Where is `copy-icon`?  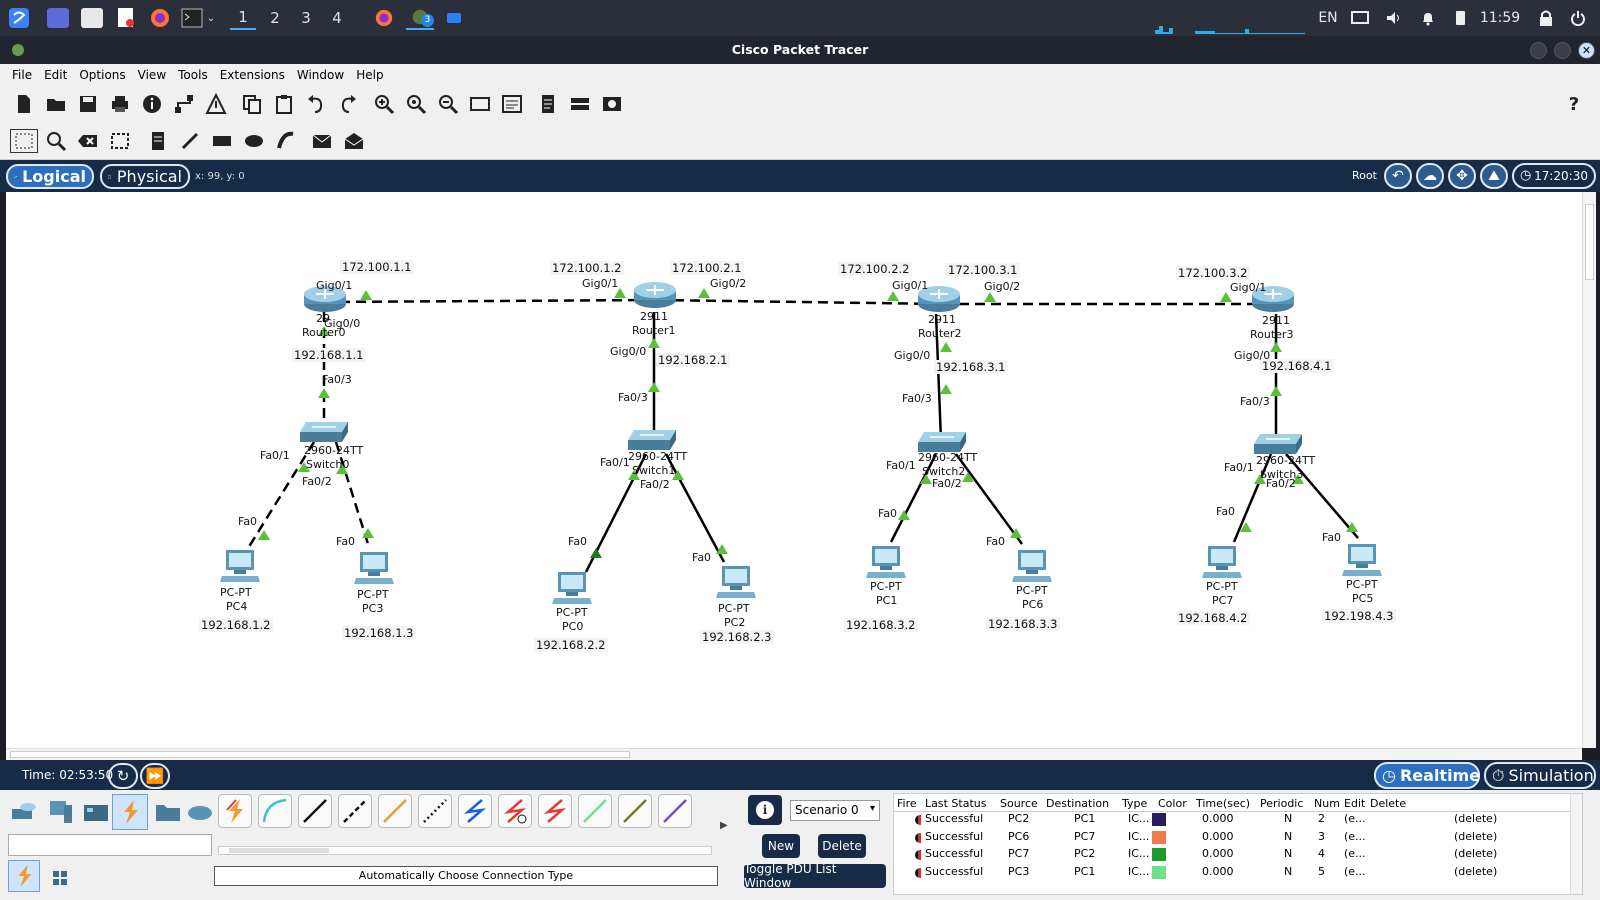
copy-icon is located at coordinates (252, 104).